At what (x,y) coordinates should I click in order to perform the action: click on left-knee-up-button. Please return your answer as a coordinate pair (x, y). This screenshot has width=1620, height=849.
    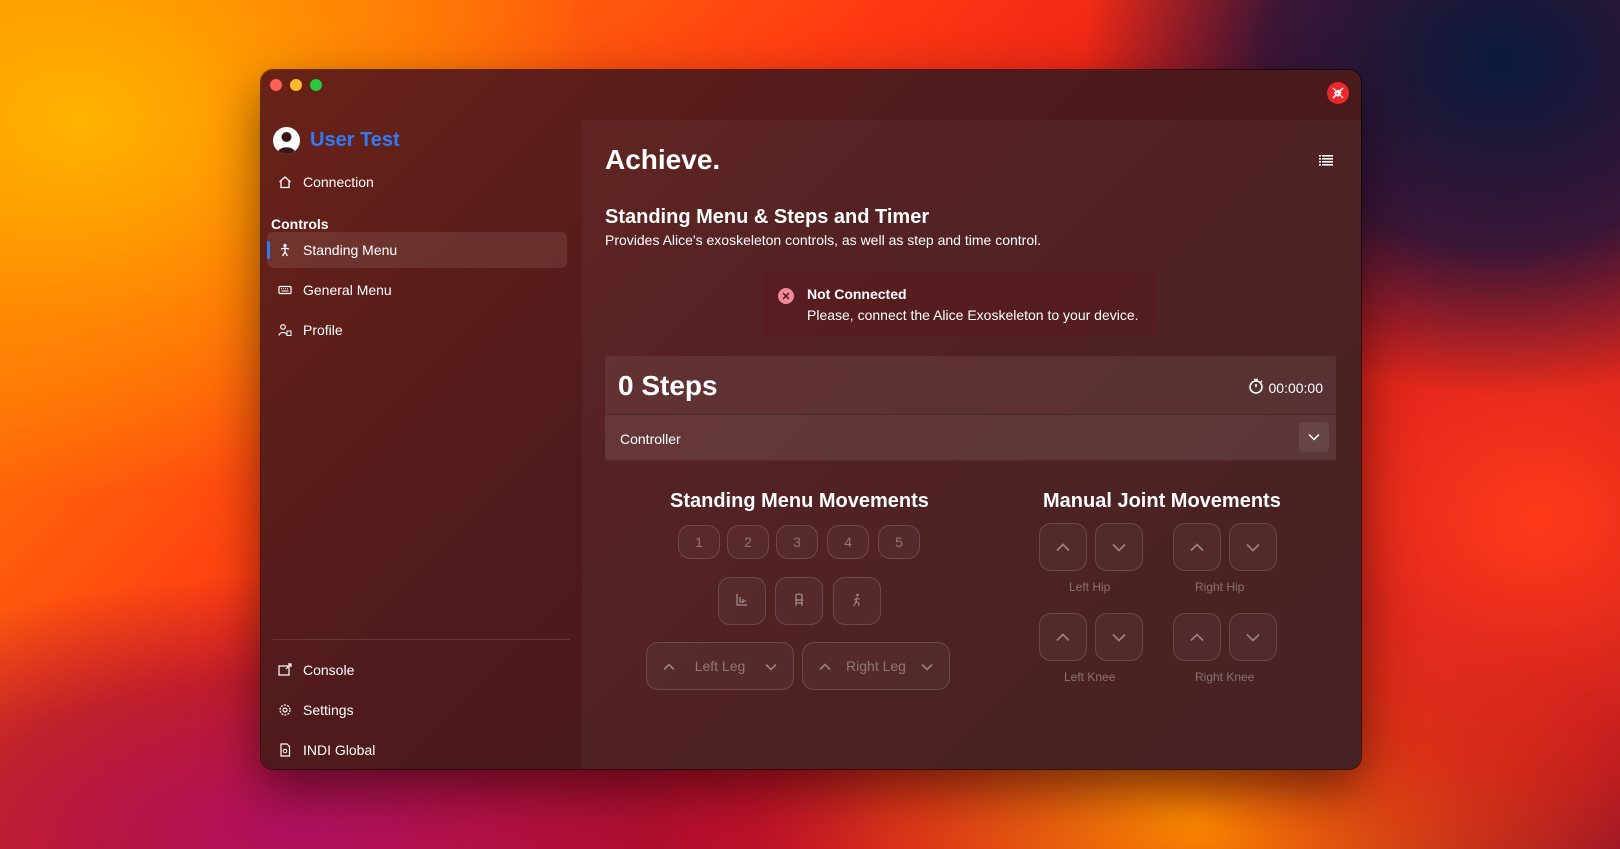
    Looking at the image, I should click on (1063, 637).